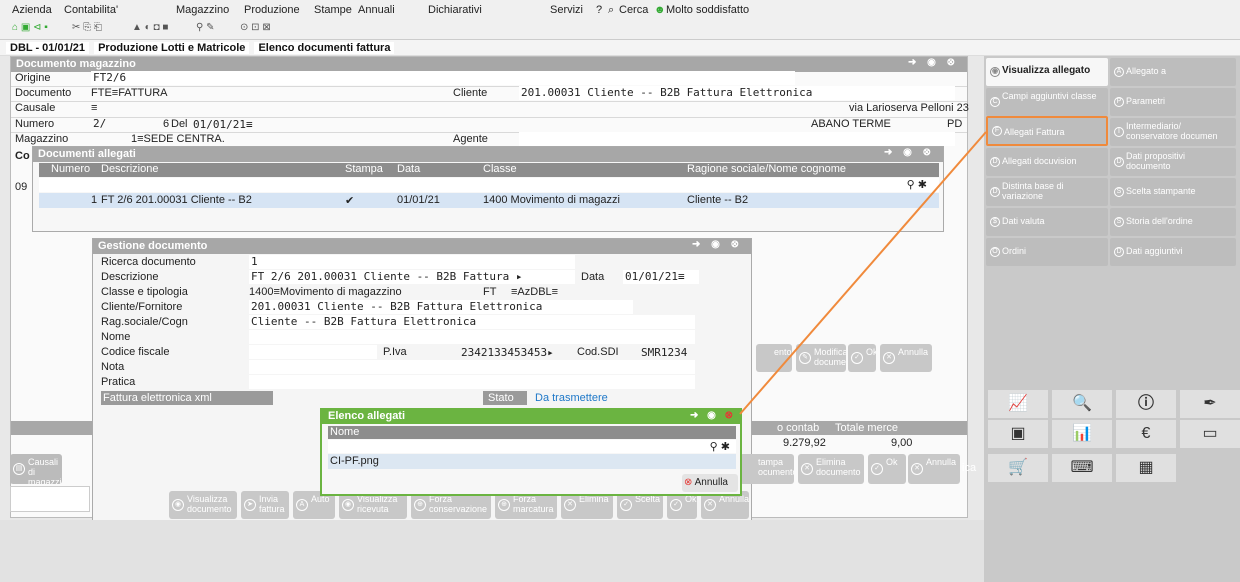 Image resolution: width=1240 pixels, height=582 pixels. I want to click on connector-line, so click(863, 273).